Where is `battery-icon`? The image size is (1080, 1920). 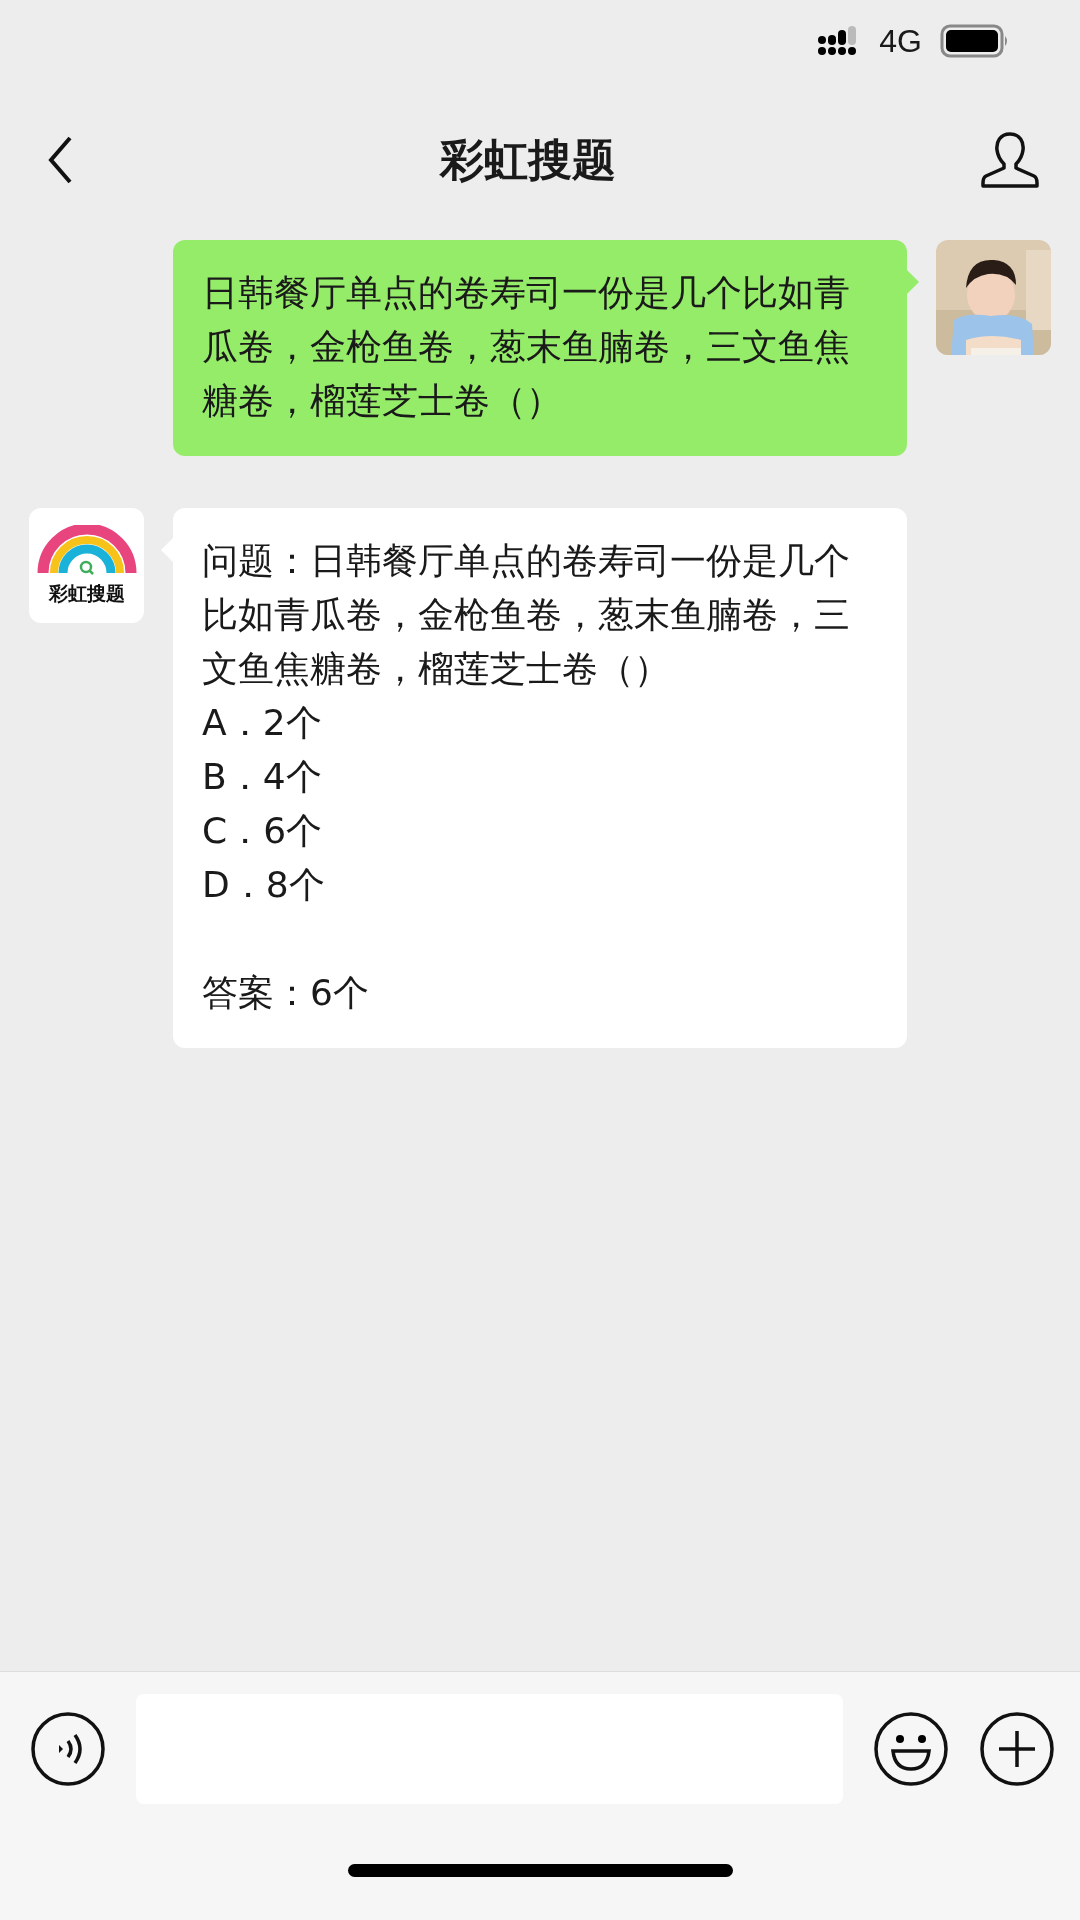 battery-icon is located at coordinates (975, 41).